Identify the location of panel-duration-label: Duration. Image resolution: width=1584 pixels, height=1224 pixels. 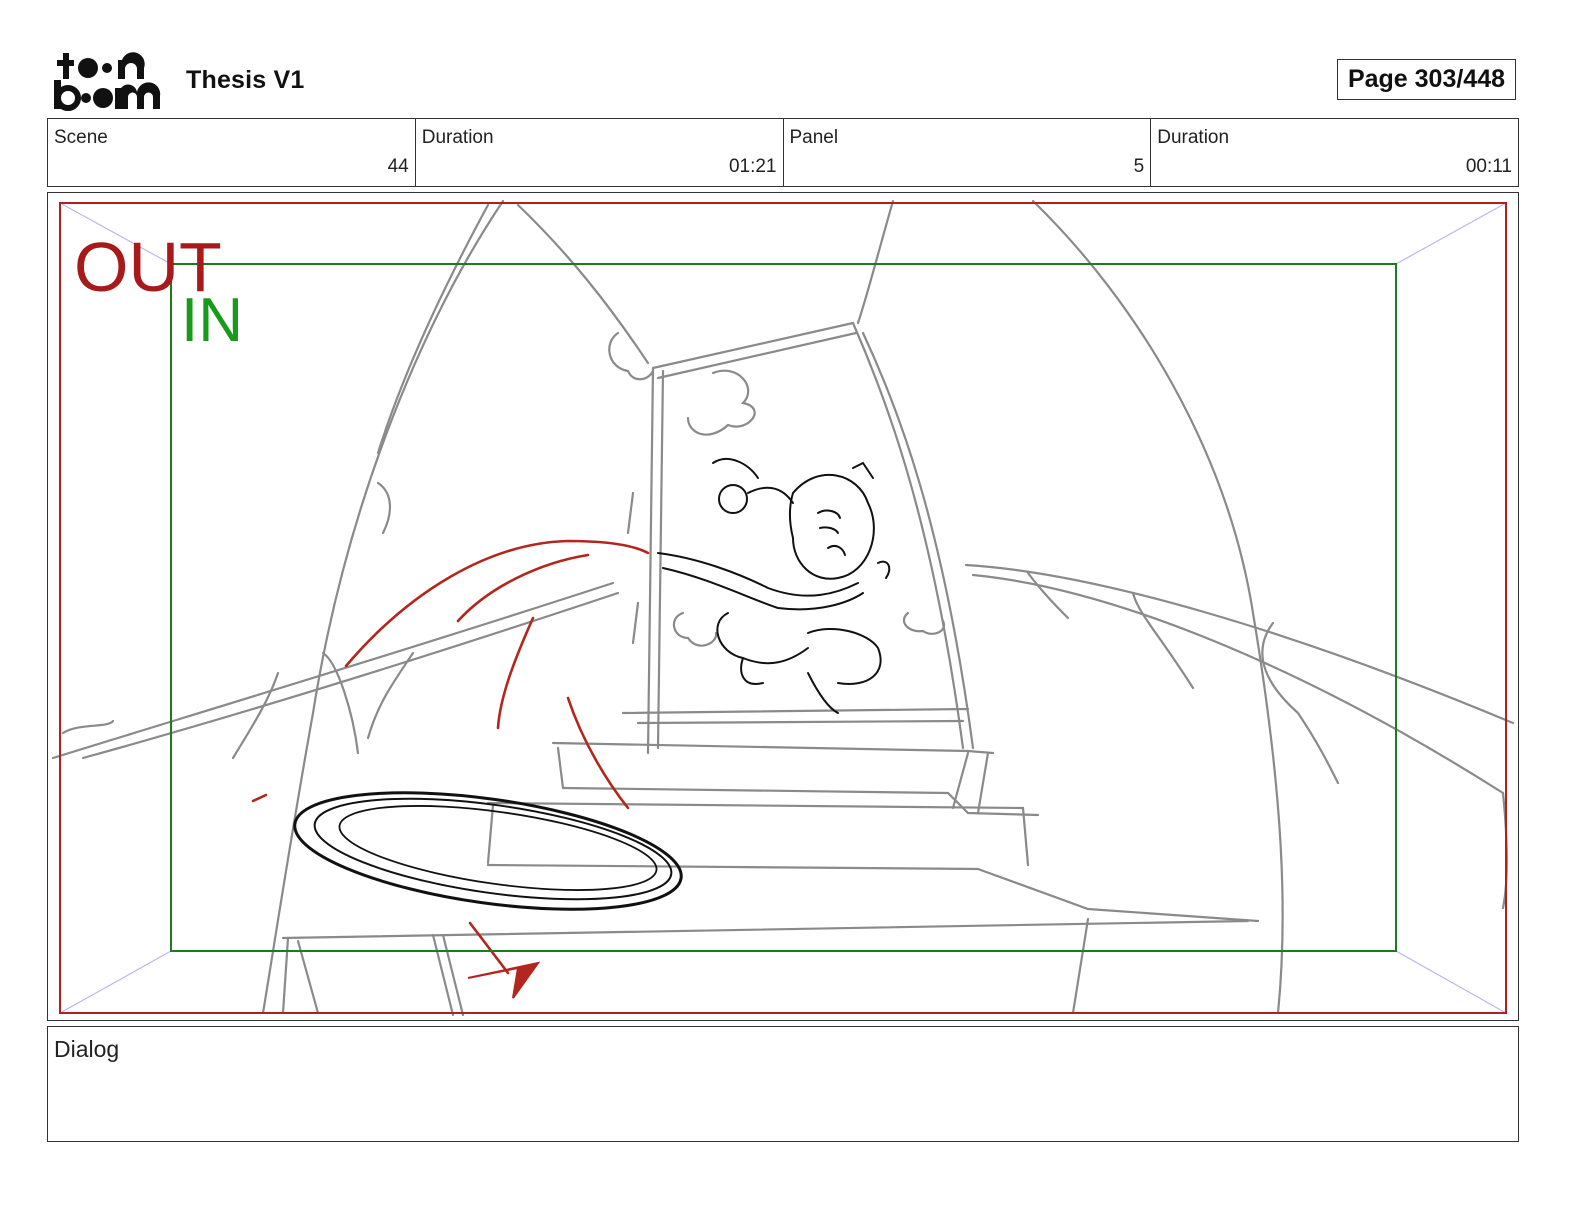
(1193, 137).